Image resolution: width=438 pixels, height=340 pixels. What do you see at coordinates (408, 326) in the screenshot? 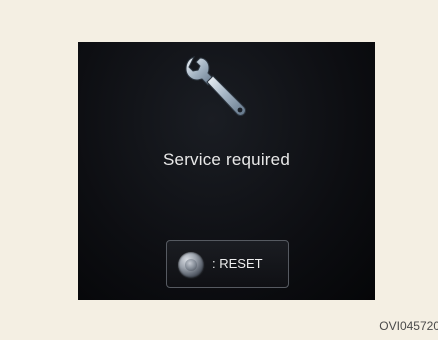
I see `figure-code: OVI045720` at bounding box center [408, 326].